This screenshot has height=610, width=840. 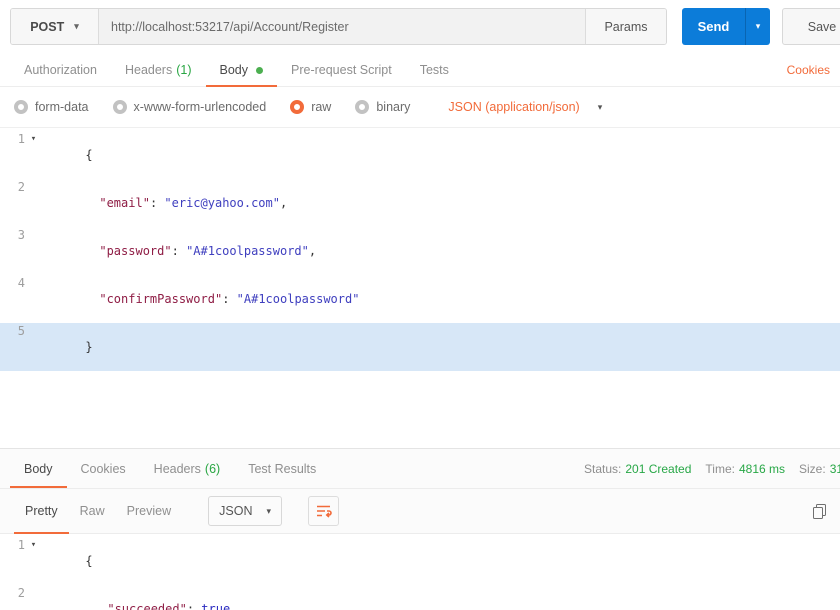 What do you see at coordinates (200, 107) in the screenshot?
I see `bodytype-label: x-www-form-urlencoded` at bounding box center [200, 107].